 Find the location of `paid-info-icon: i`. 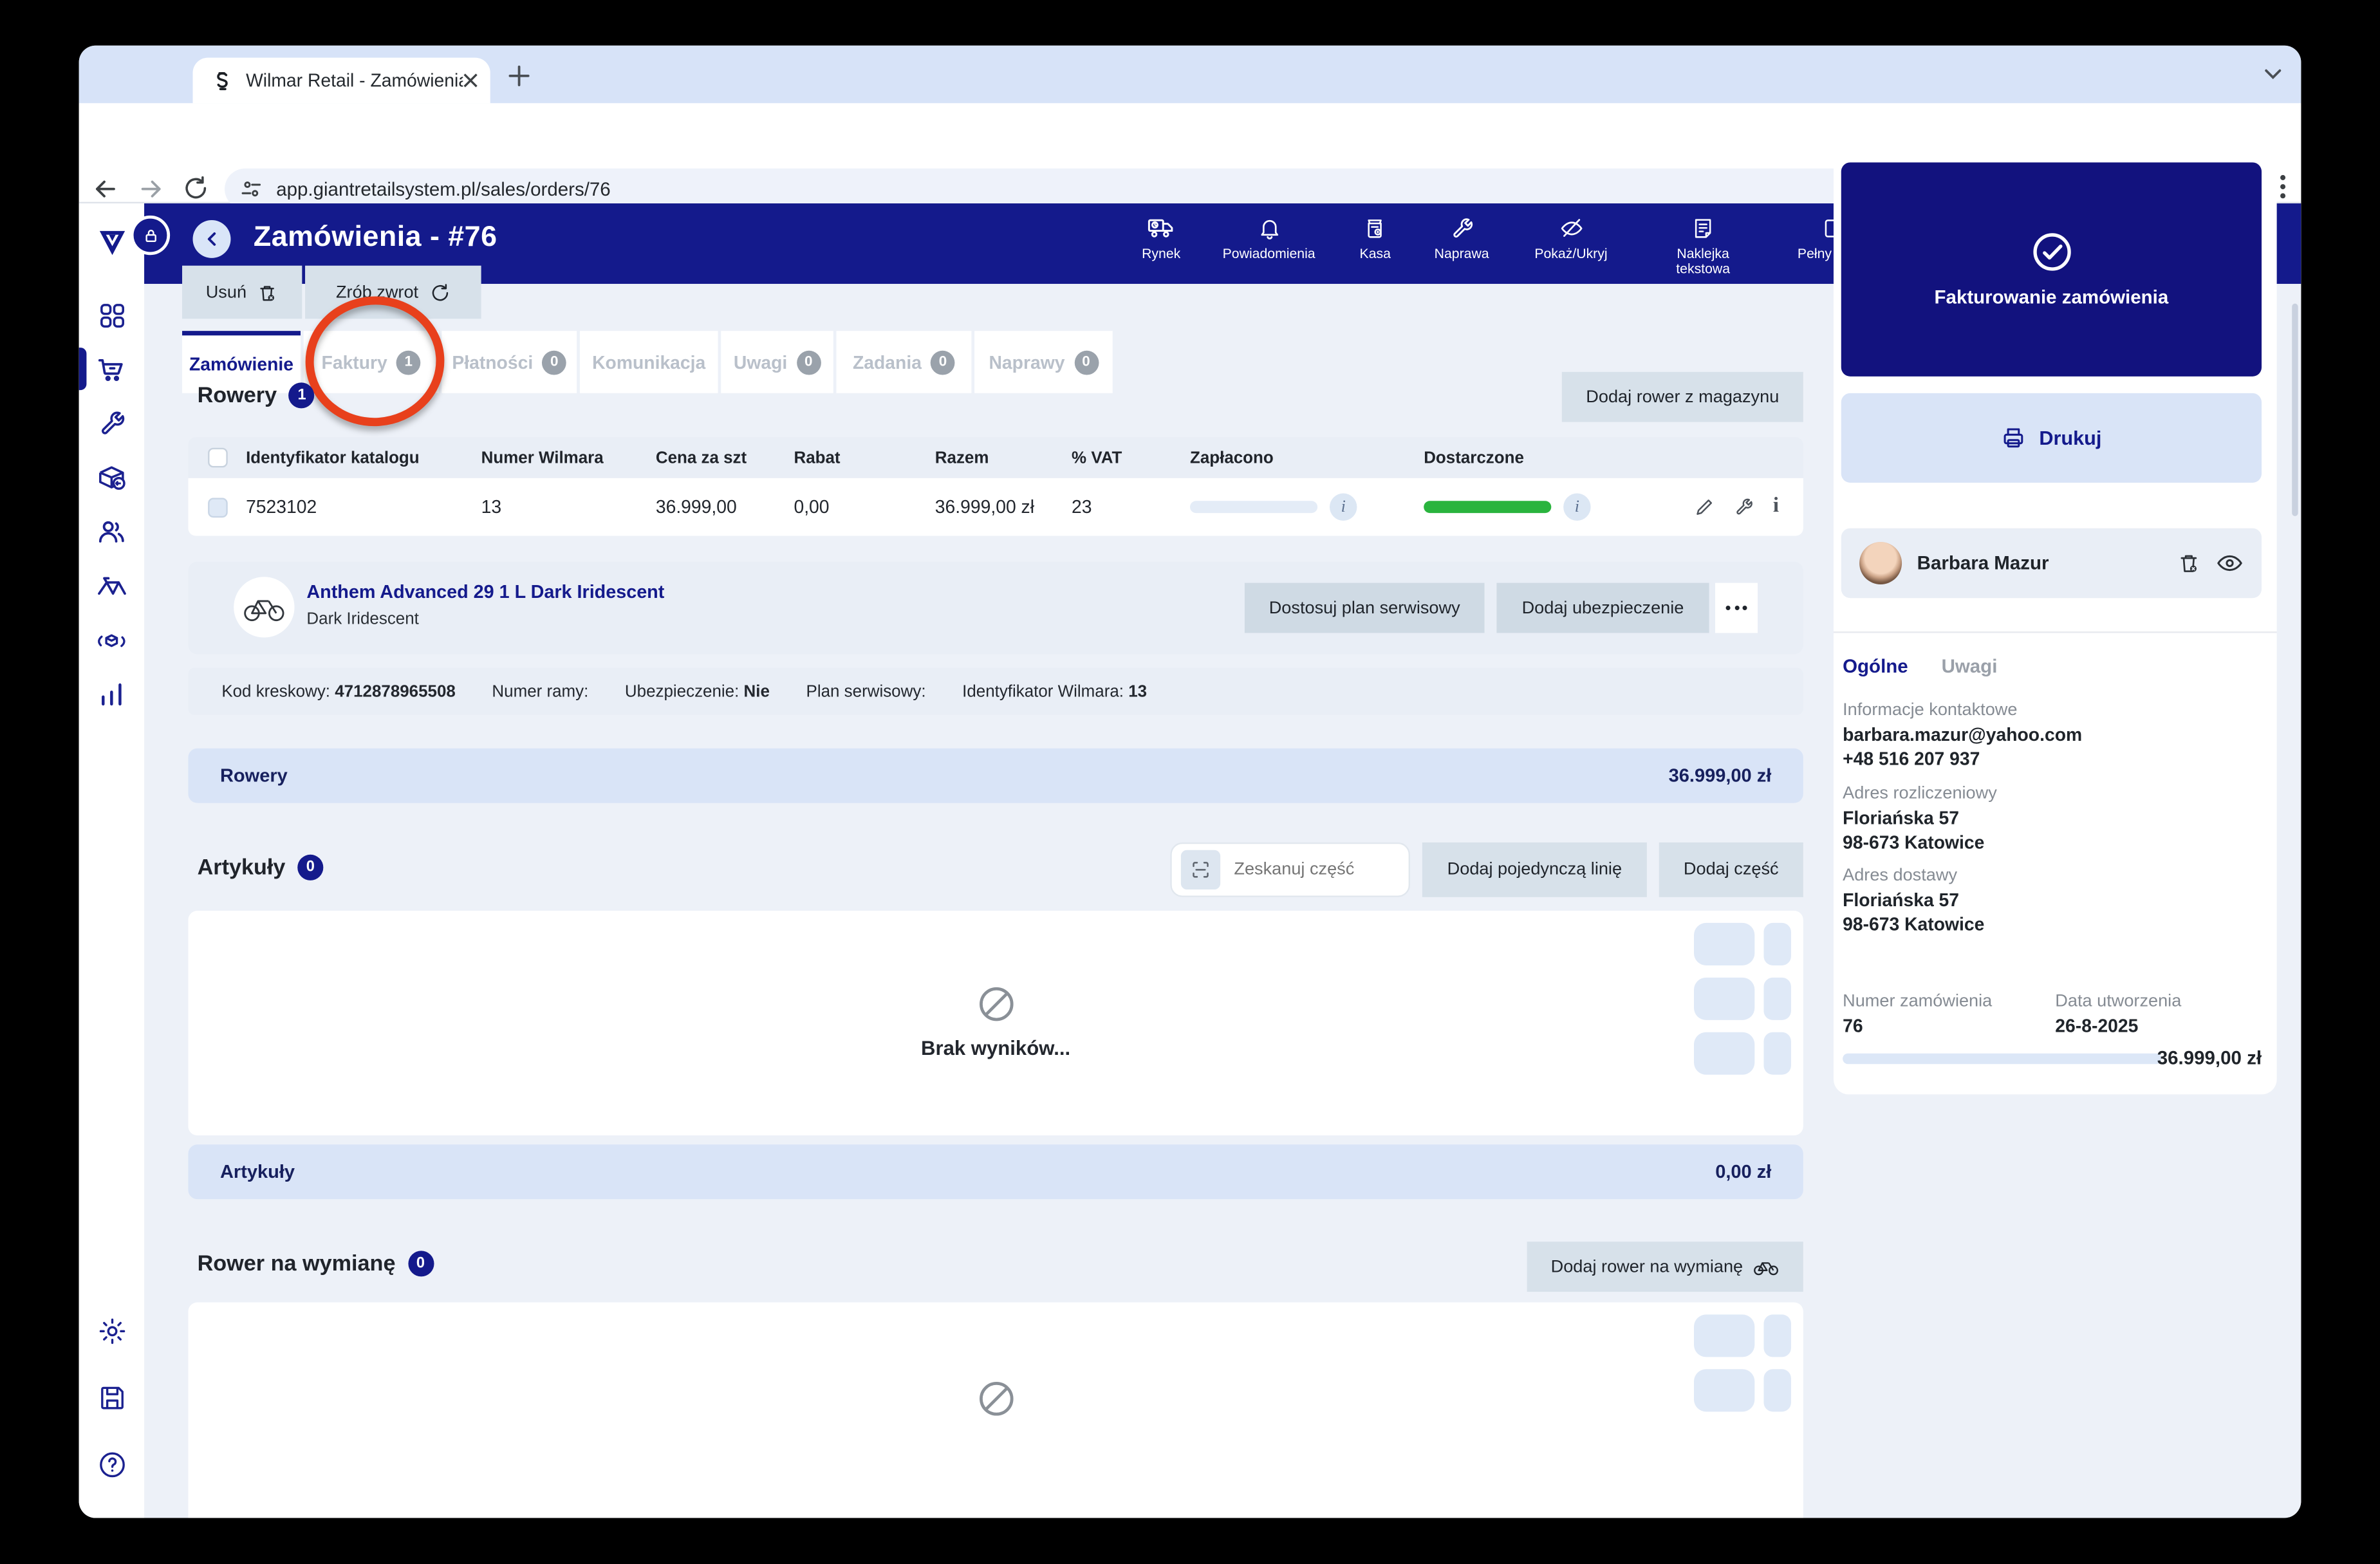

paid-info-icon: i is located at coordinates (1343, 507).